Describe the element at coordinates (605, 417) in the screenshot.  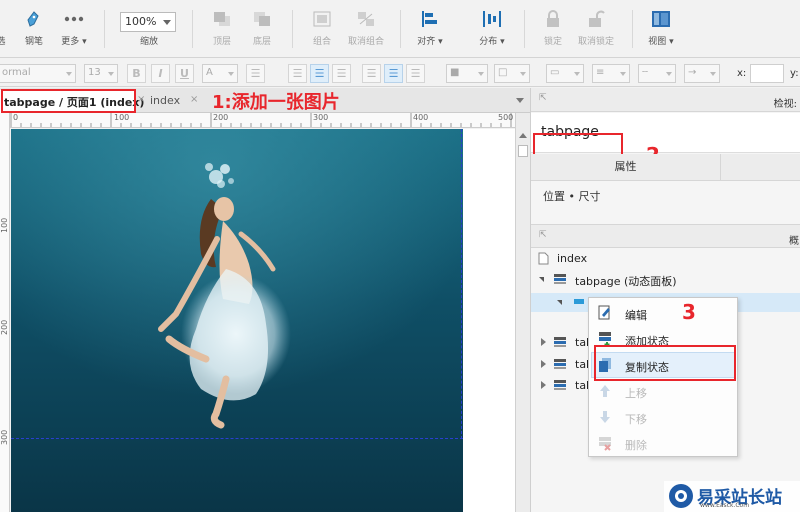
I see `arrow-down-icon` at that location.